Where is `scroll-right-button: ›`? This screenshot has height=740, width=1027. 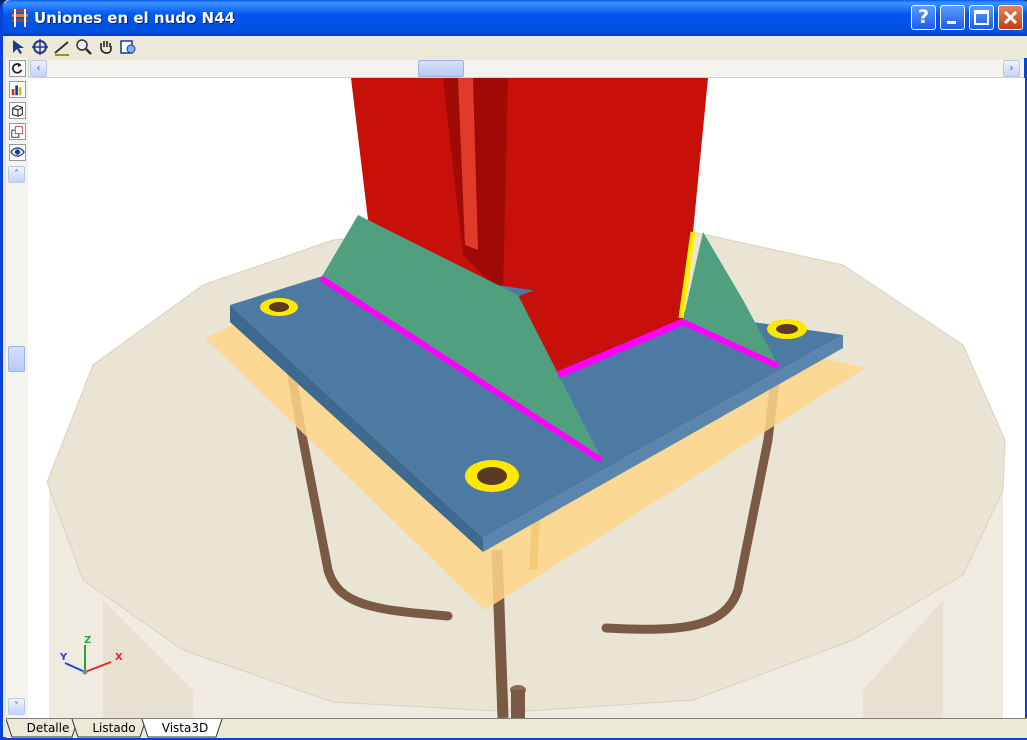 scroll-right-button: › is located at coordinates (1011, 68).